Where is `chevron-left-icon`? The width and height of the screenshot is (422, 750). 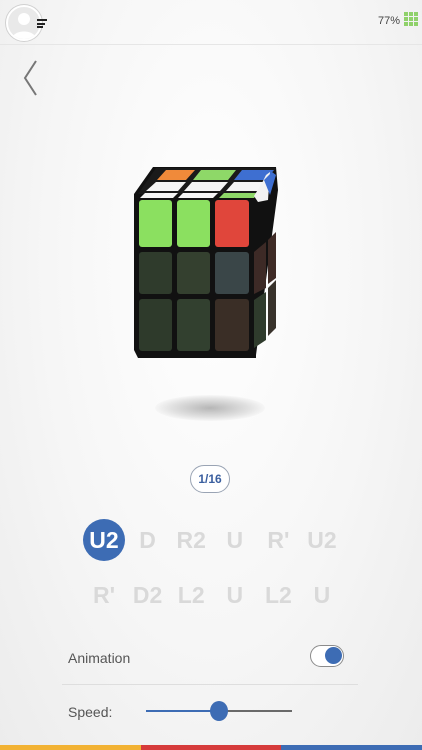 chevron-left-icon is located at coordinates (30, 78).